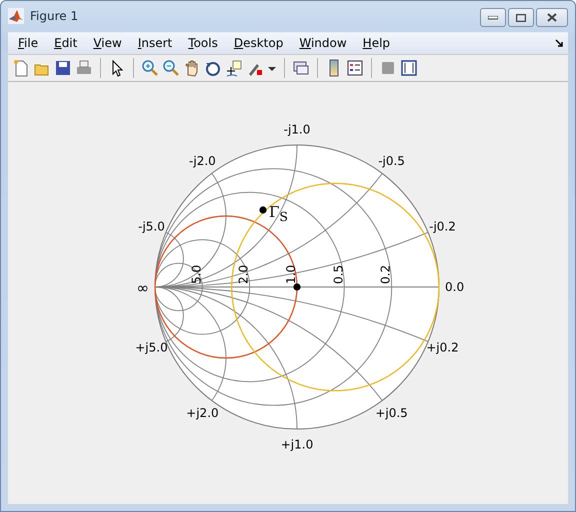 This screenshot has width=576, height=512. What do you see at coordinates (202, 161) in the screenshot?
I see `reactance-label: -j2.0` at bounding box center [202, 161].